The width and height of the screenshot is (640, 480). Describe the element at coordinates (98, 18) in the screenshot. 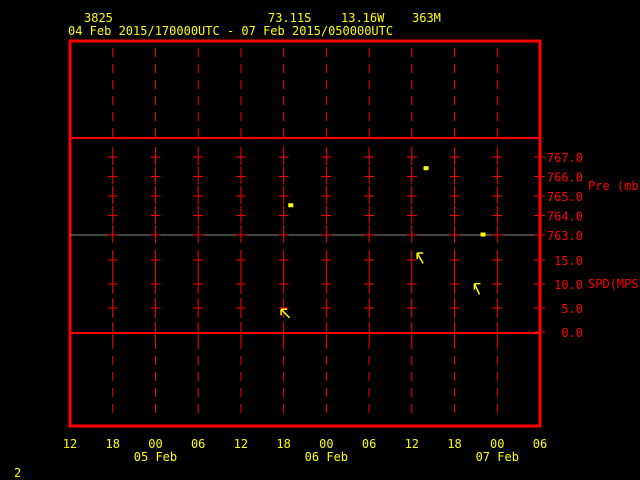

I see `station-id: 3825` at that location.